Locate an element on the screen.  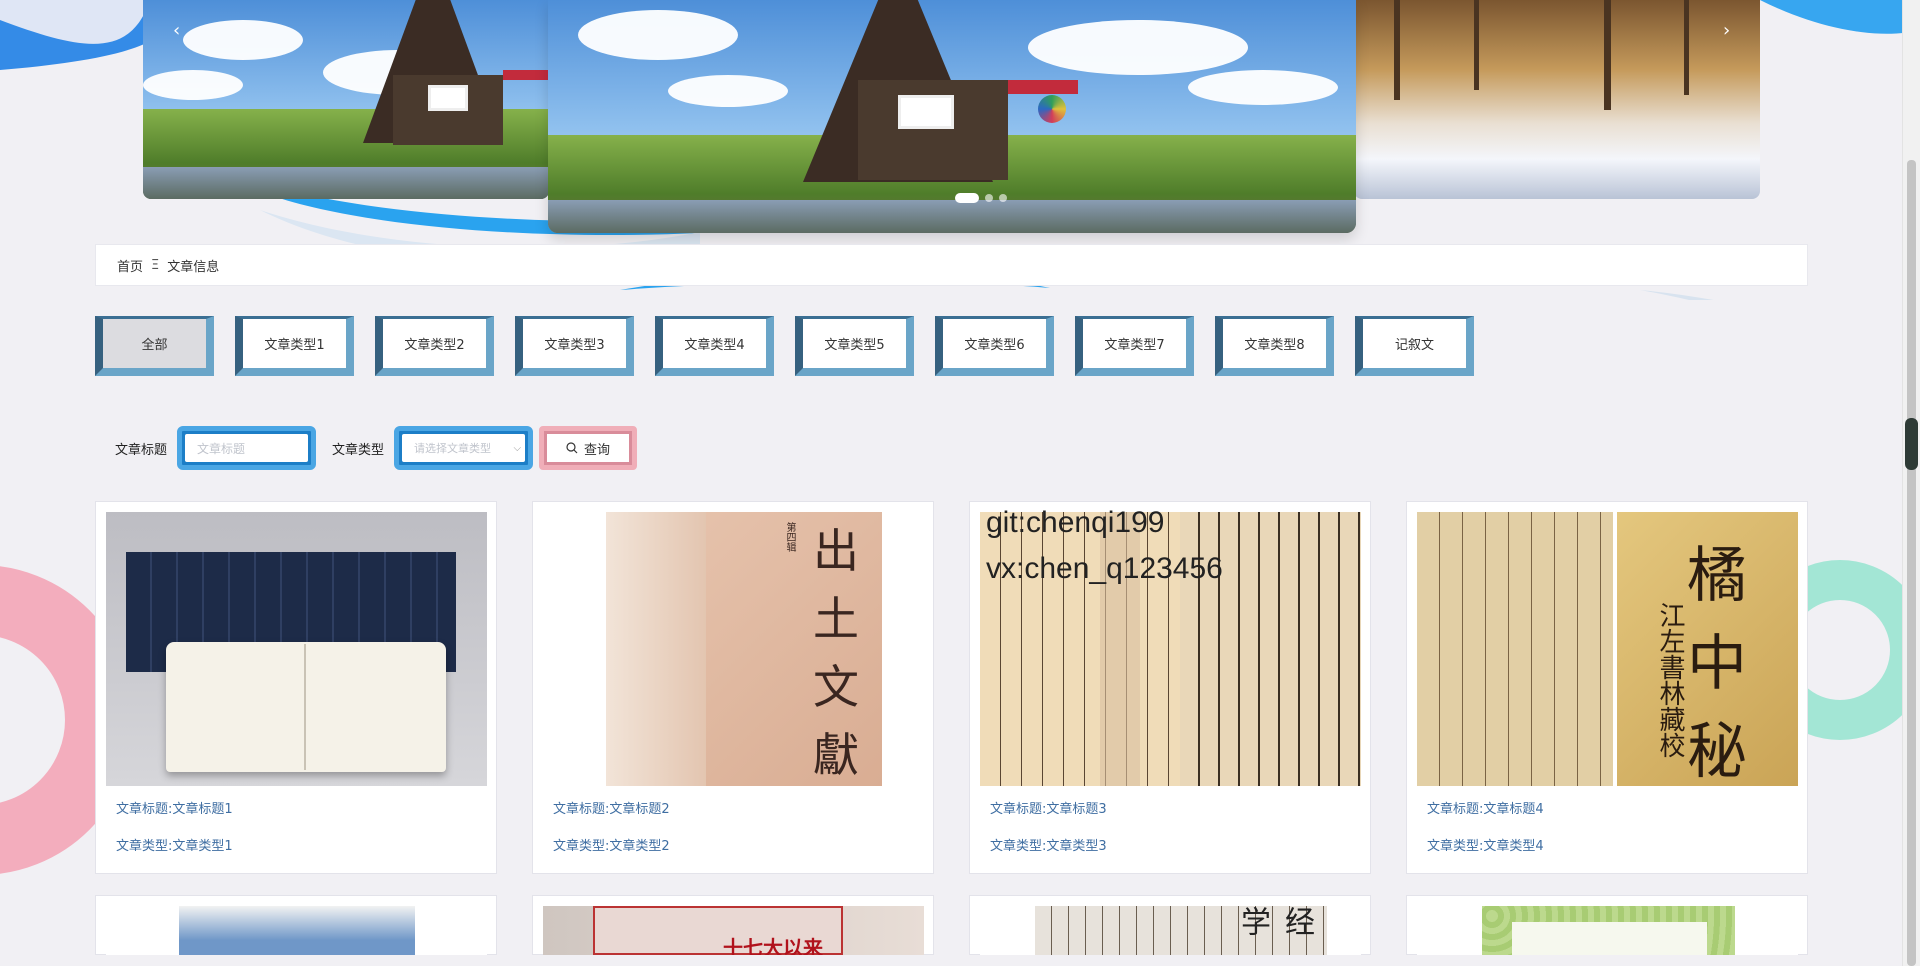
article-card: 文章标题:文章标题1 文章类型:文章类型1 is located at coordinates (296, 687).